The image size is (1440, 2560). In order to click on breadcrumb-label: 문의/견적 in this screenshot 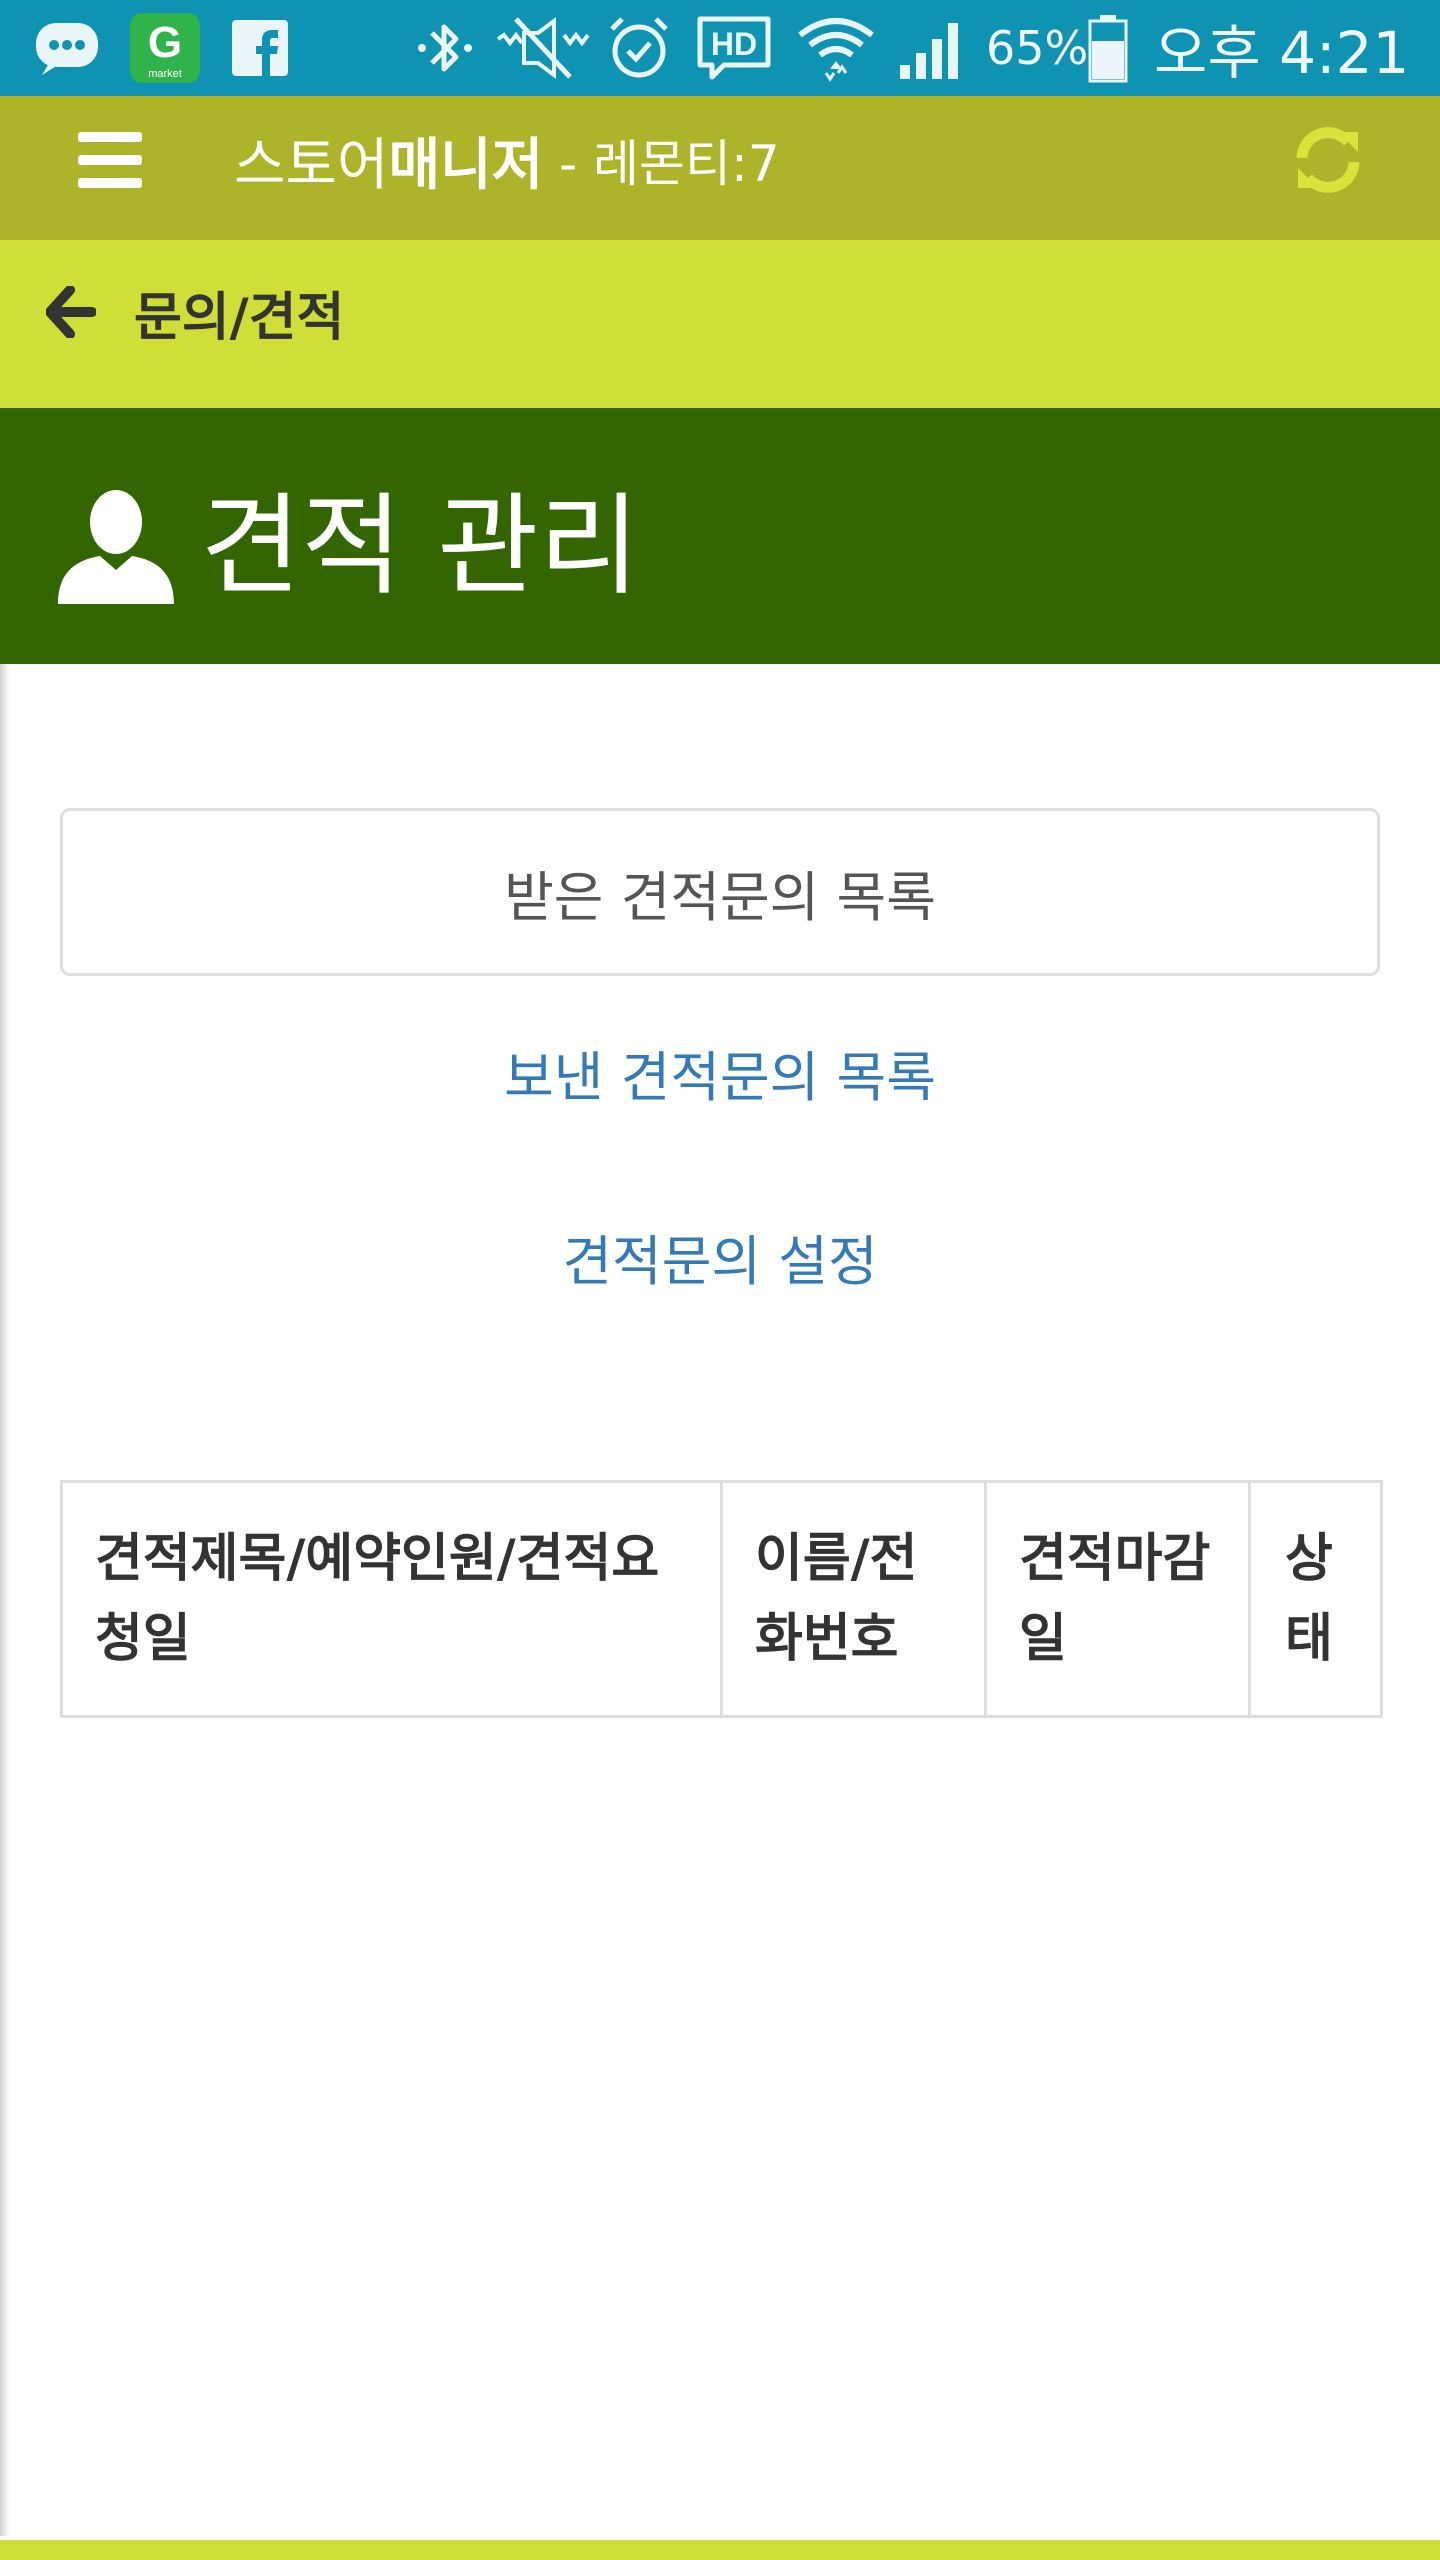, I will do `click(239, 312)`.